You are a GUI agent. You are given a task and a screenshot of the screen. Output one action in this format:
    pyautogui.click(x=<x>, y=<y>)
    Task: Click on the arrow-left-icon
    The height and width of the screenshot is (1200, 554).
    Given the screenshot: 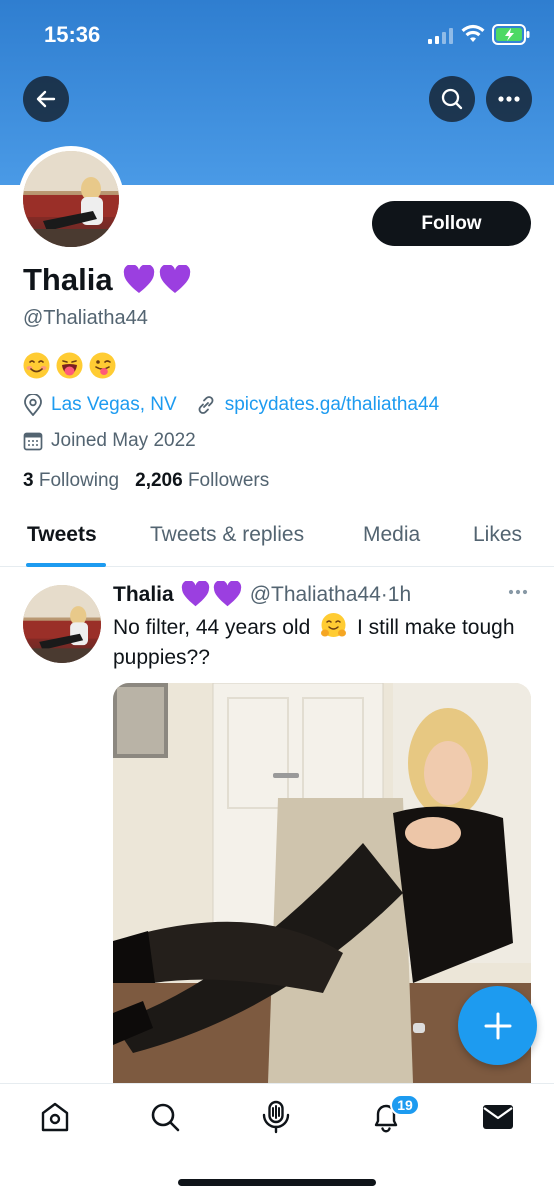 What is the action you would take?
    pyautogui.click(x=46, y=99)
    